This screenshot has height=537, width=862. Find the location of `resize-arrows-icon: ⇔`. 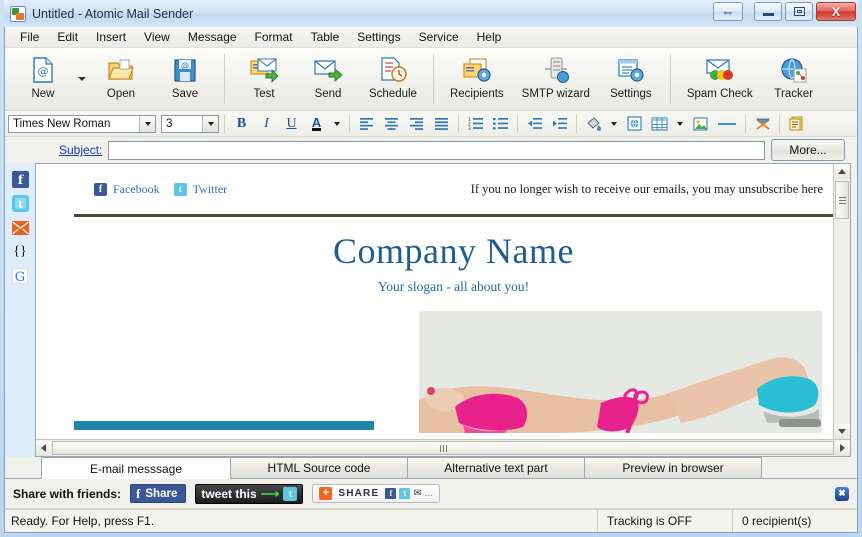

resize-arrows-icon: ⇔ is located at coordinates (728, 11).